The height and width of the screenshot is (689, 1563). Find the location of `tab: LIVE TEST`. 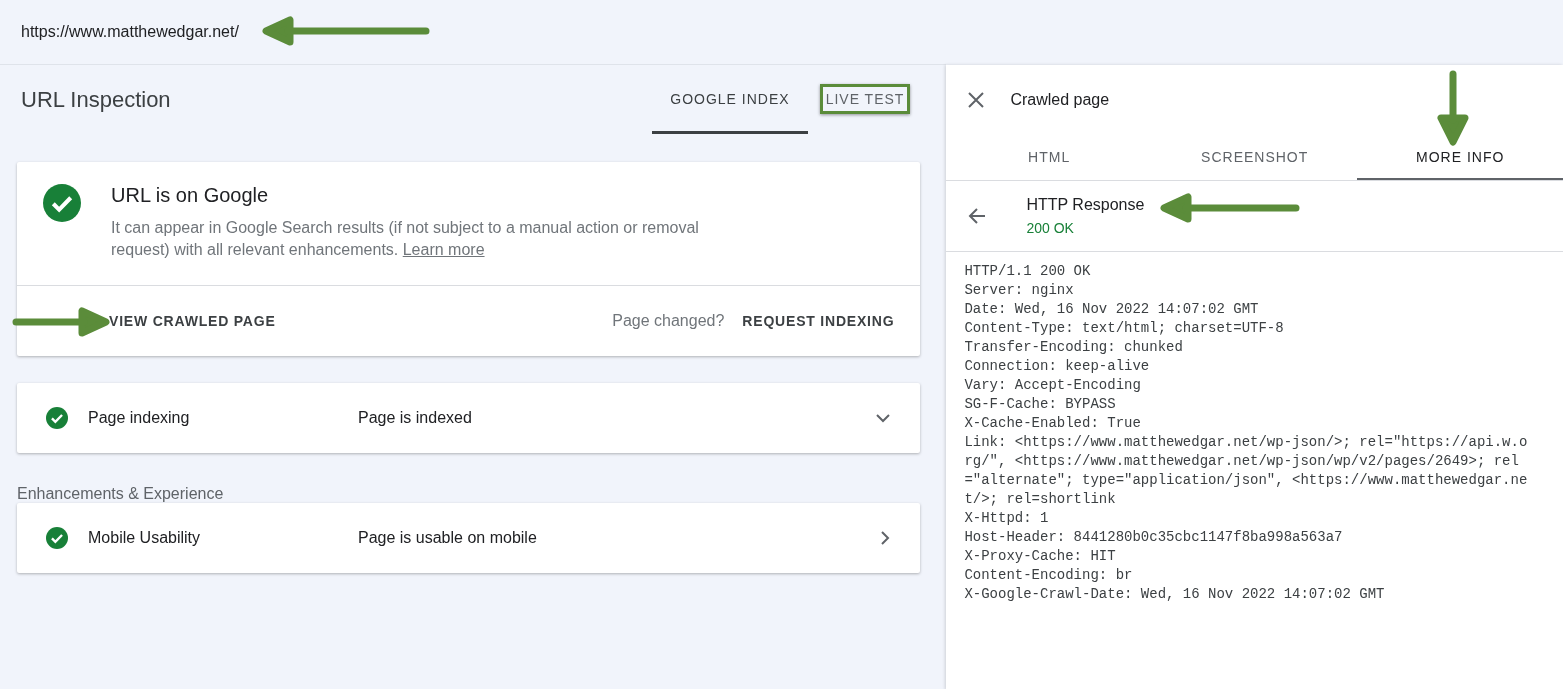

tab: LIVE TEST is located at coordinates (865, 99).